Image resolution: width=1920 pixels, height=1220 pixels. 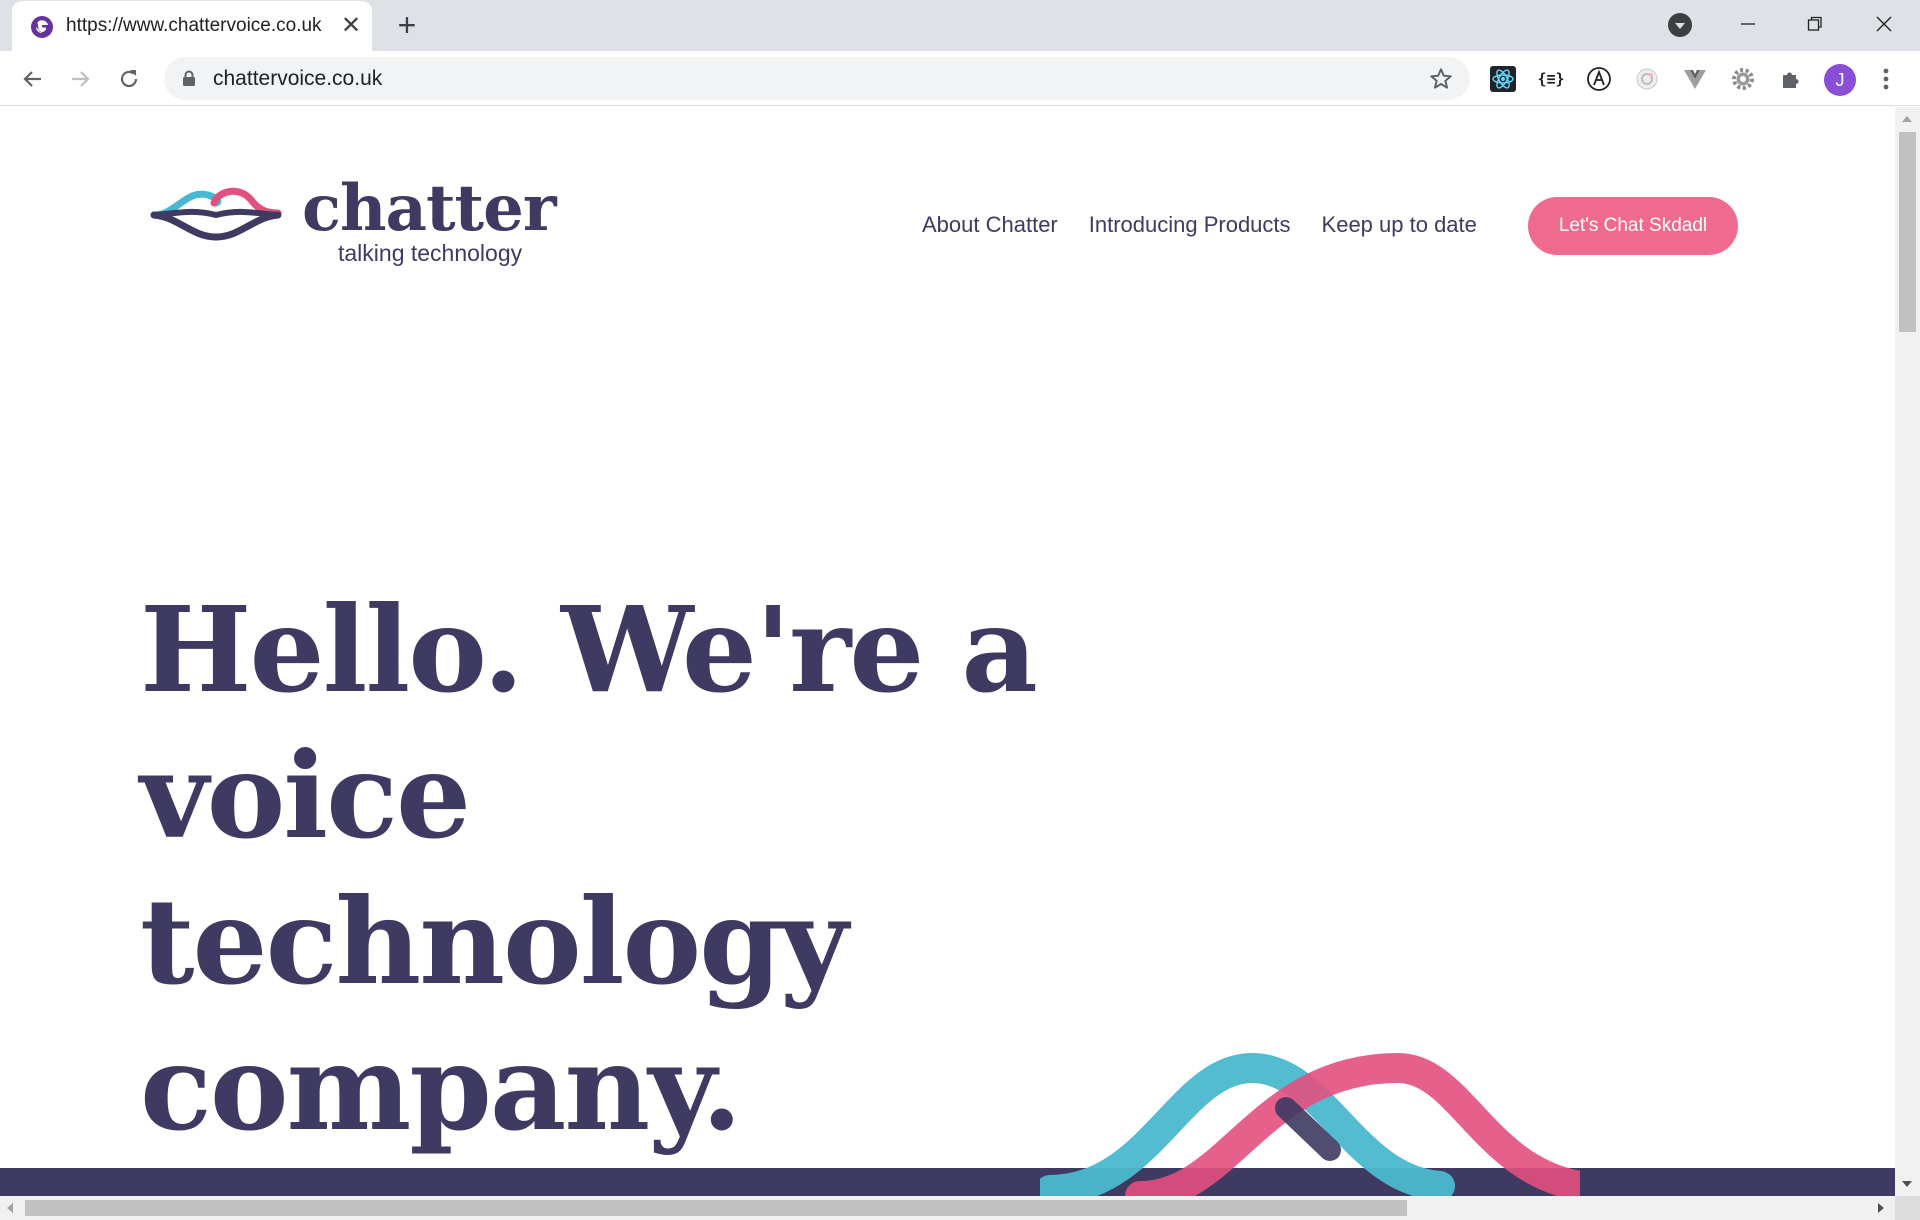 What do you see at coordinates (1503, 79) in the screenshot?
I see `react-devtools-icon` at bounding box center [1503, 79].